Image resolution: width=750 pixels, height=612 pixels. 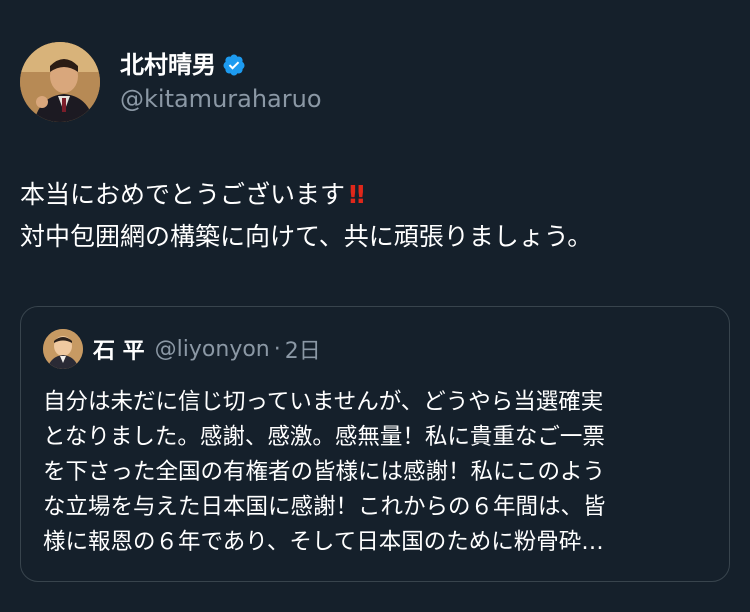 What do you see at coordinates (183, 194) in the screenshot?
I see `tweet-text-line-1-content: 本当におめでとうございます` at bounding box center [183, 194].